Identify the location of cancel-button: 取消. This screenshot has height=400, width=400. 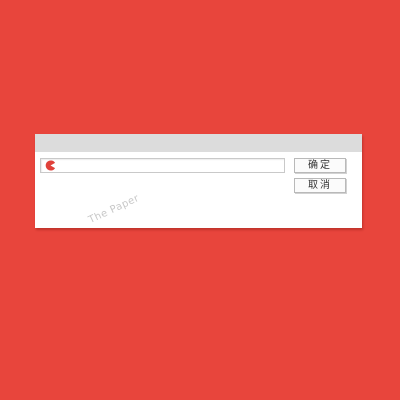
(320, 185).